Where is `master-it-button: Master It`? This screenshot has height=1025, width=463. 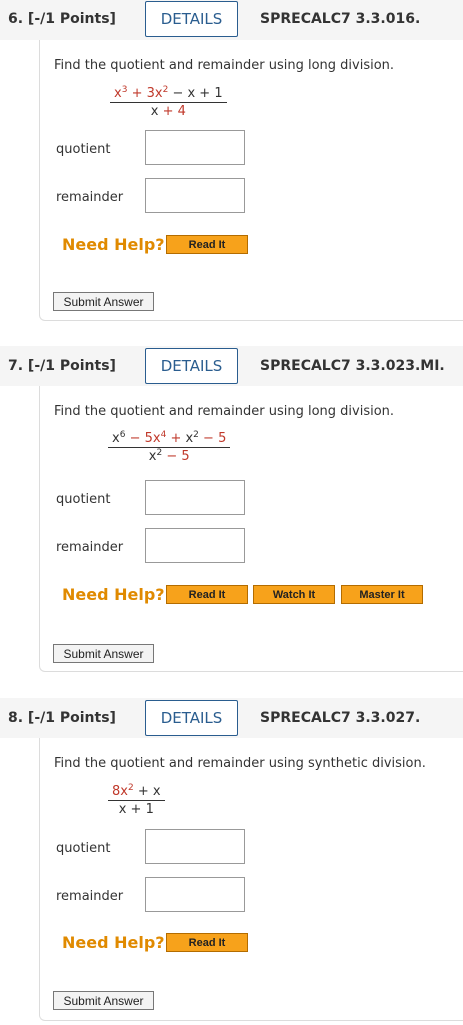
master-it-button: Master It is located at coordinates (382, 594).